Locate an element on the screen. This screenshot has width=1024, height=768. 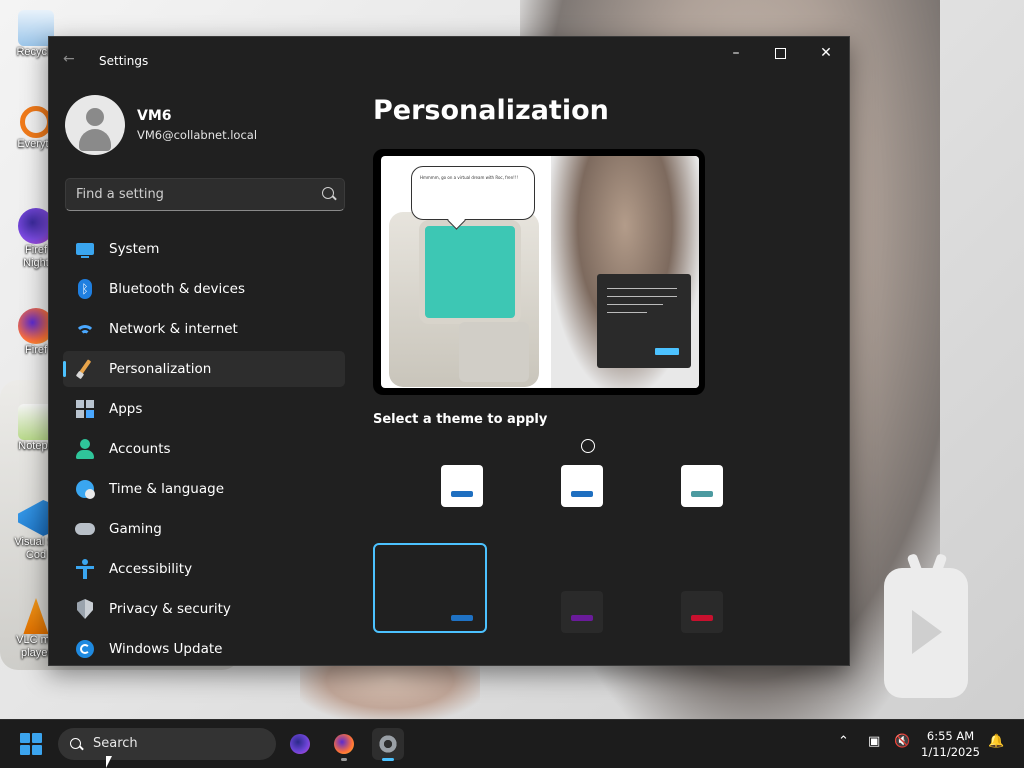
settings-taskbar-icon is located at coordinates (388, 744).